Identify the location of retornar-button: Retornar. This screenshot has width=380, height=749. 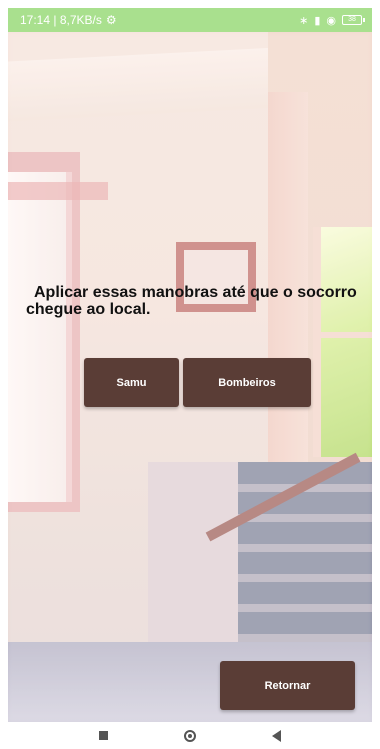
(287, 685).